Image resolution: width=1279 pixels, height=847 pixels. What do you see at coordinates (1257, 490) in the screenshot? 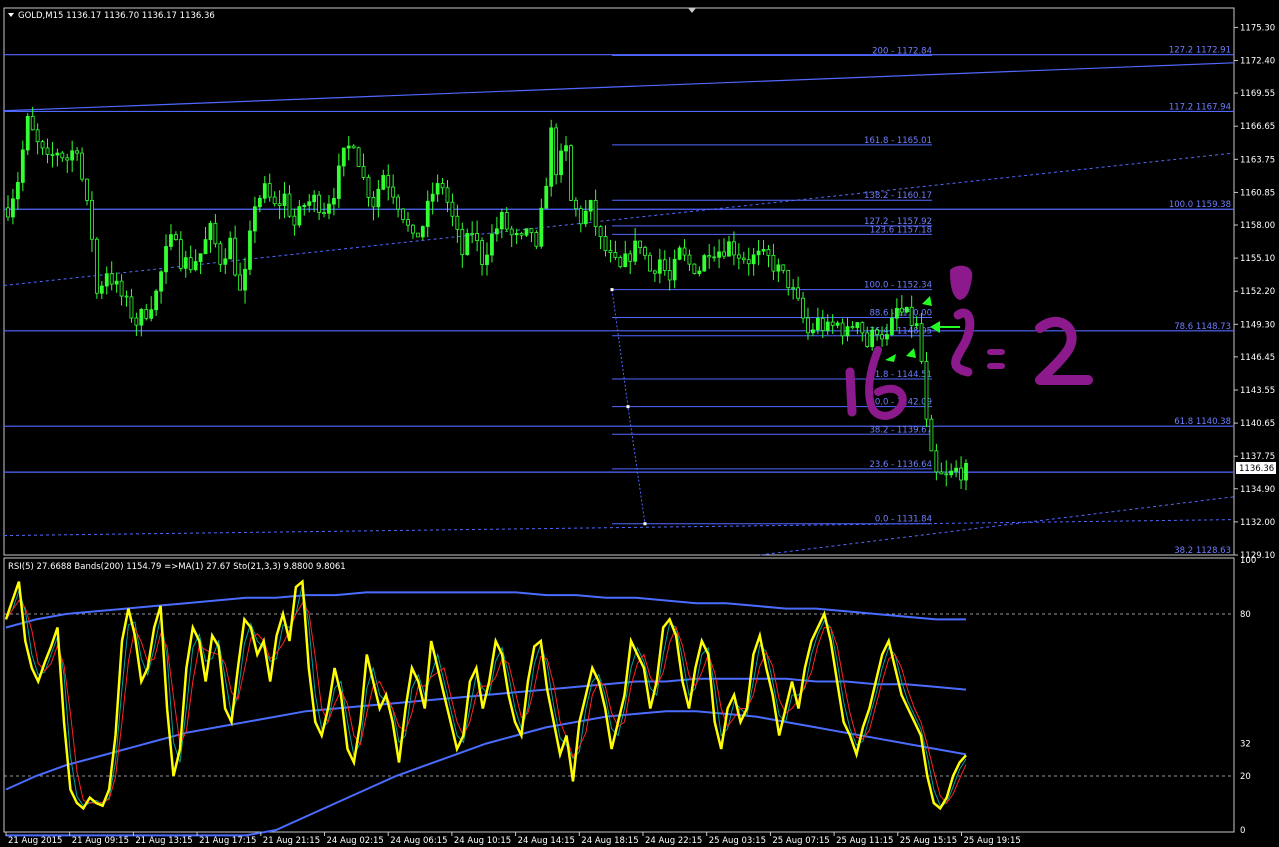
I see `price-axis-tick-label: 1134.90` at bounding box center [1257, 490].